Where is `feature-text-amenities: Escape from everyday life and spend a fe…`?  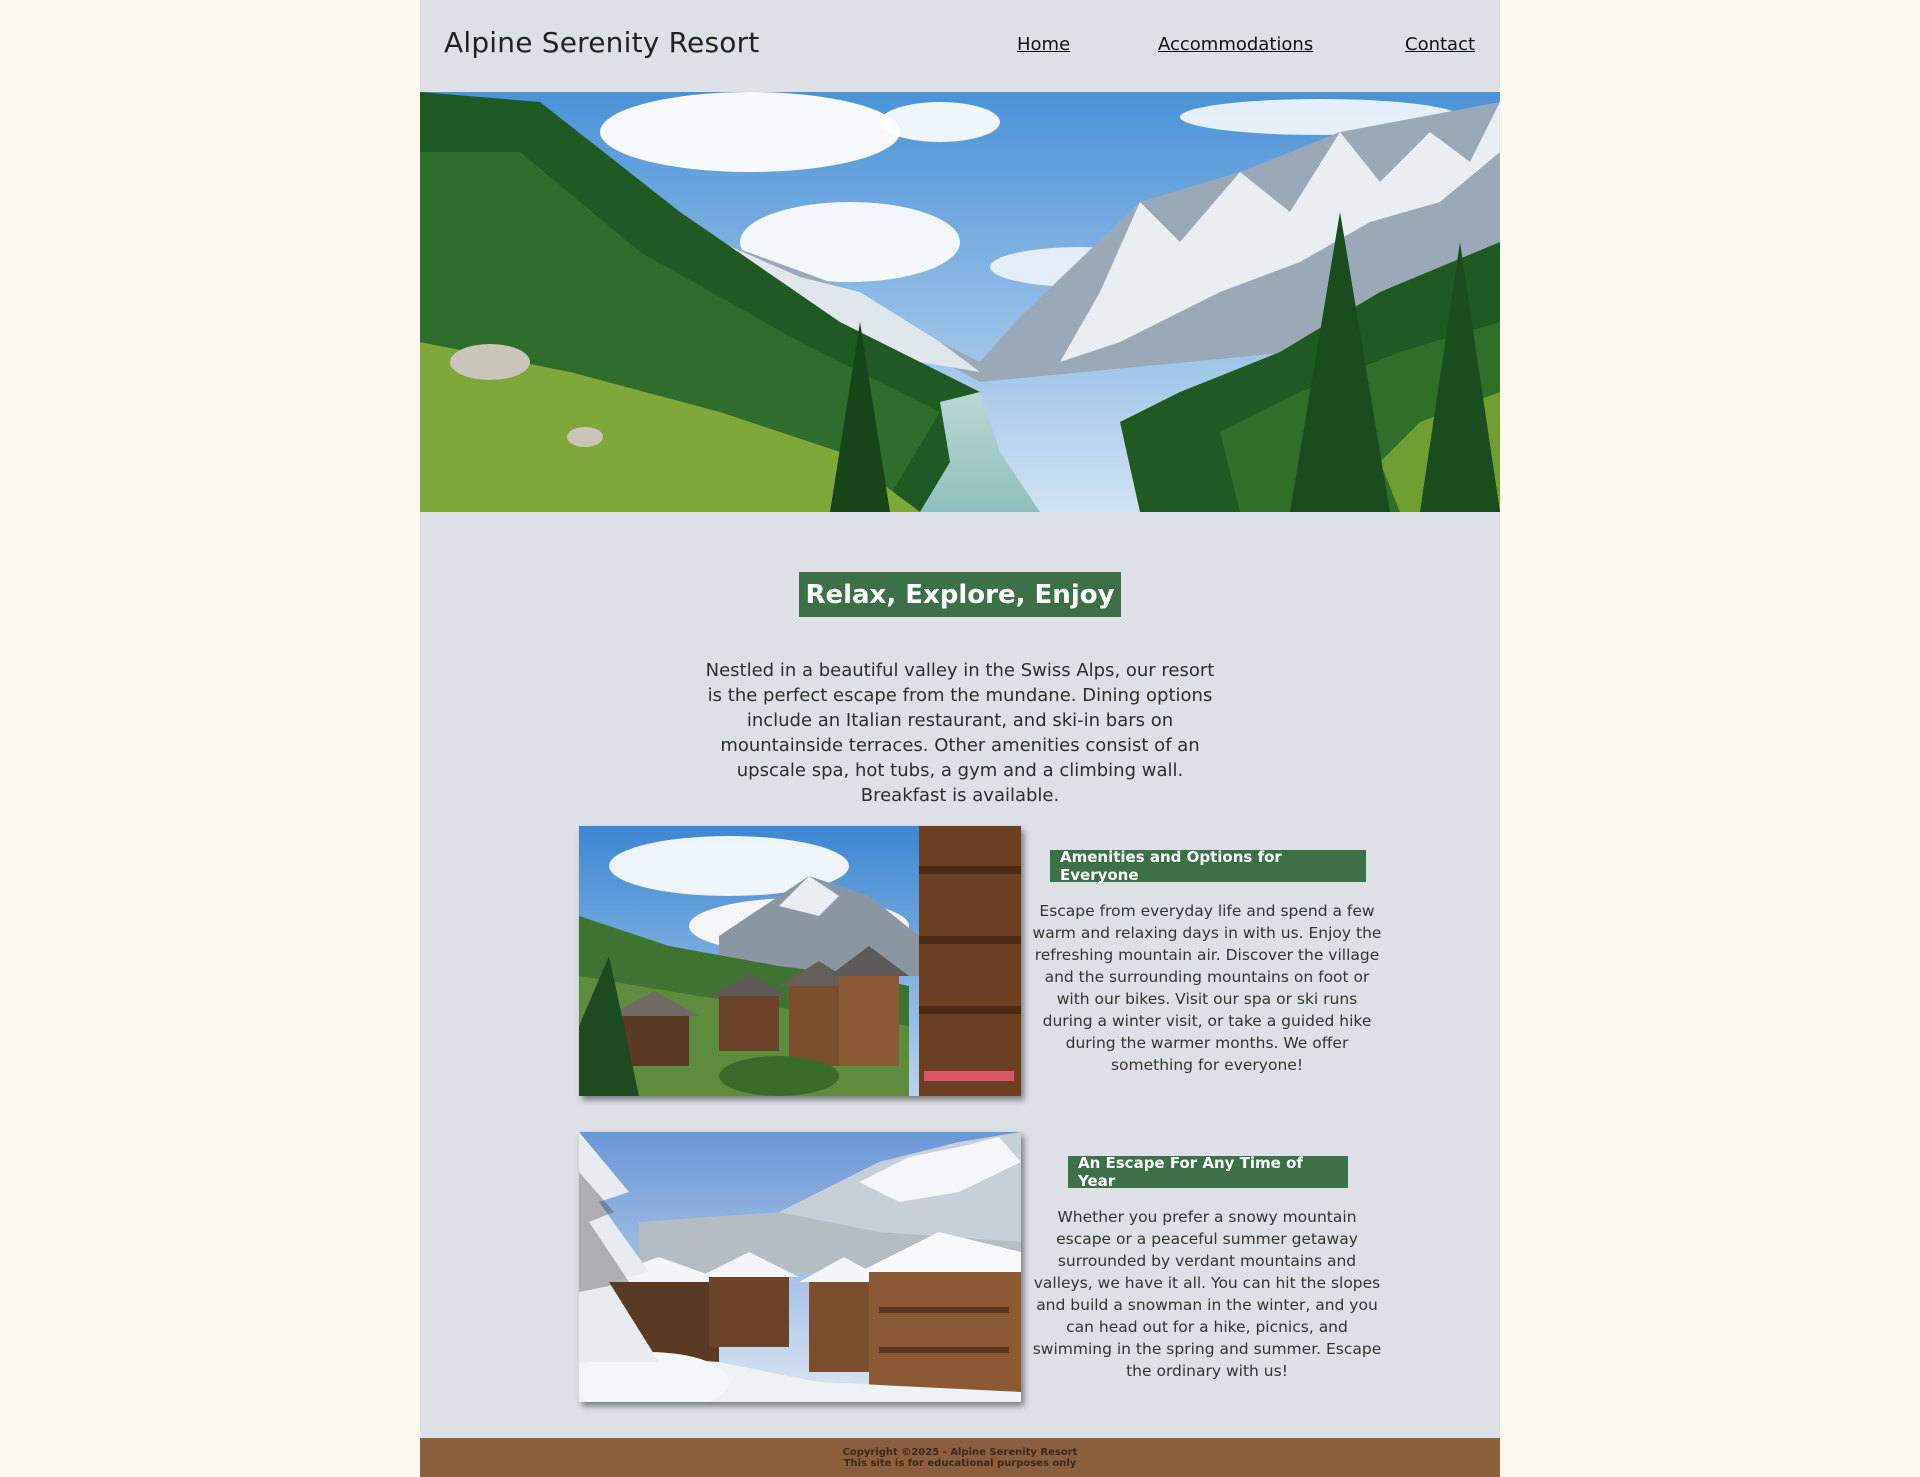
feature-text-amenities: Escape from everyday life and spend a fe… is located at coordinates (1207, 987).